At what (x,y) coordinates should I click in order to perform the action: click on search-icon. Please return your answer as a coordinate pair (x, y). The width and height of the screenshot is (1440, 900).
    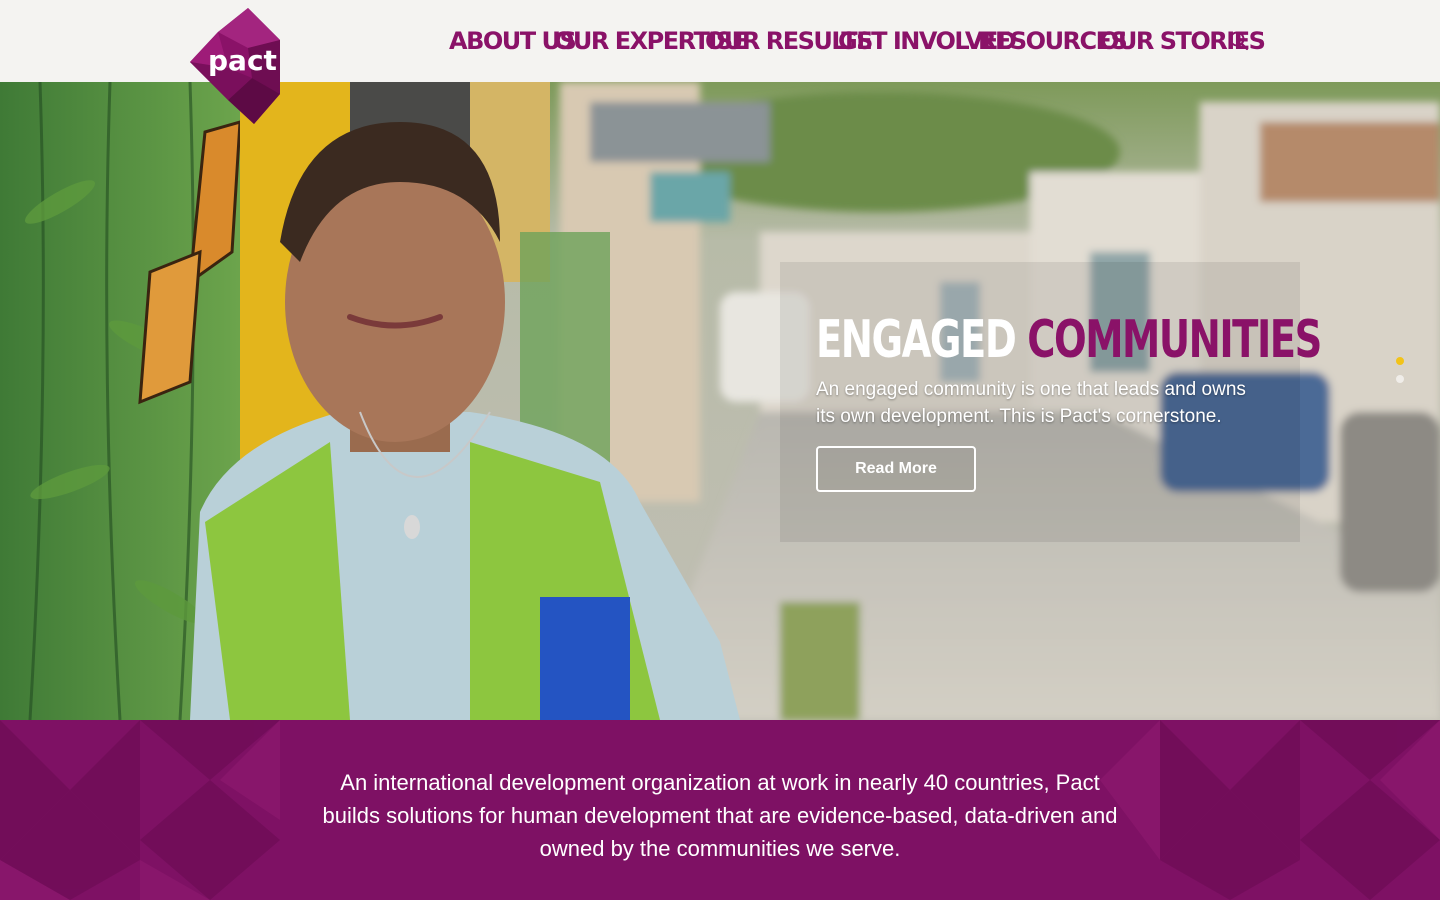
    Looking at the image, I should click on (1239, 41).